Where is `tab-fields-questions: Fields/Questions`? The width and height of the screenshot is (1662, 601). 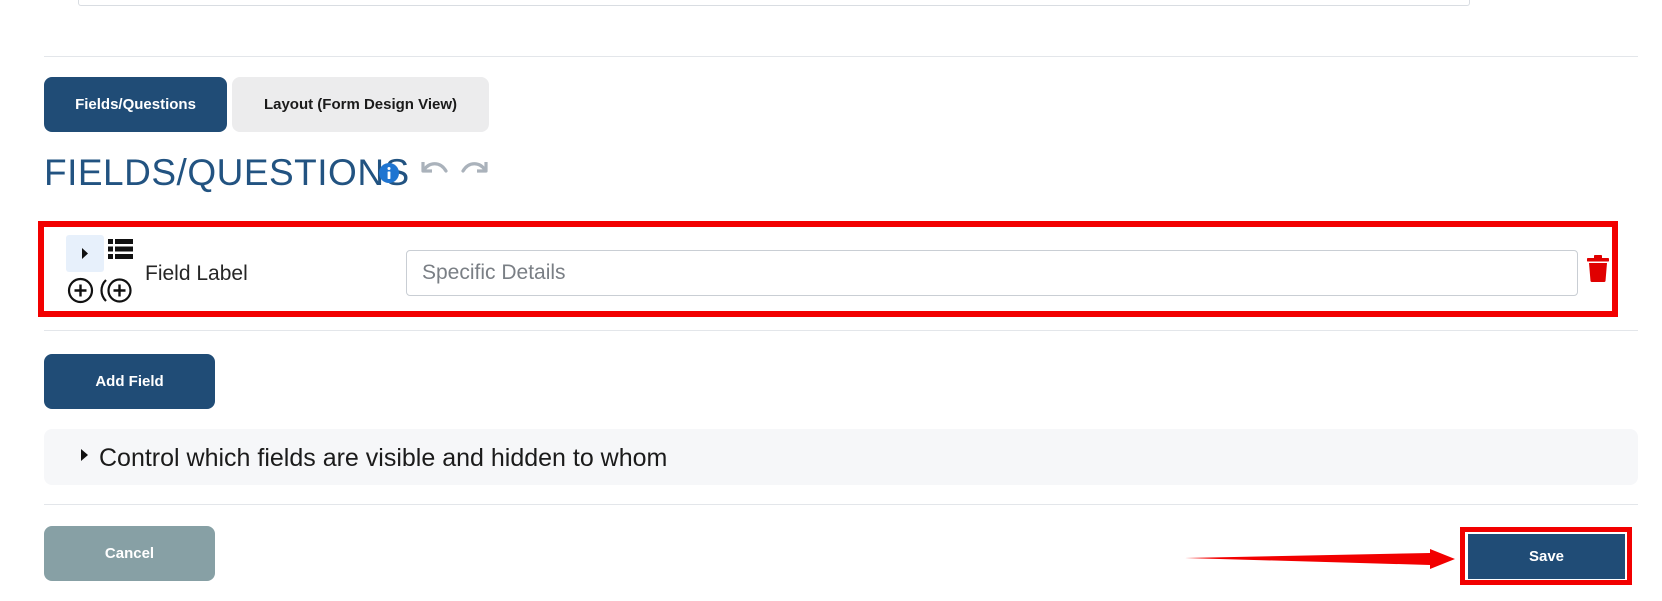 tab-fields-questions: Fields/Questions is located at coordinates (135, 104).